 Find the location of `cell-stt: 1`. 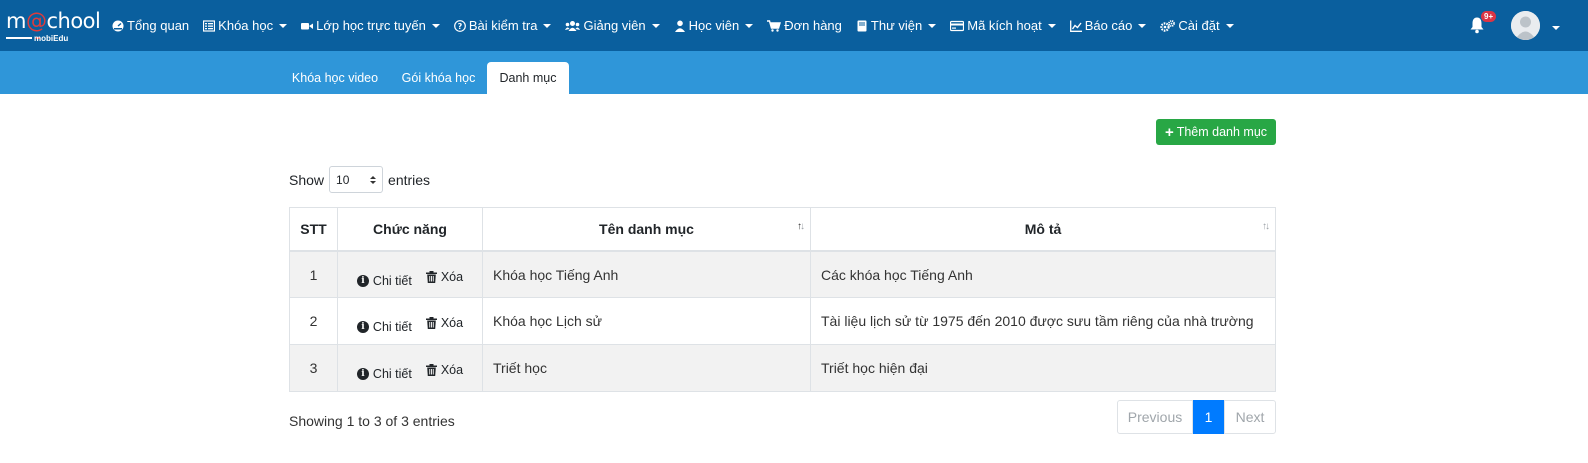

cell-stt: 1 is located at coordinates (313, 274).